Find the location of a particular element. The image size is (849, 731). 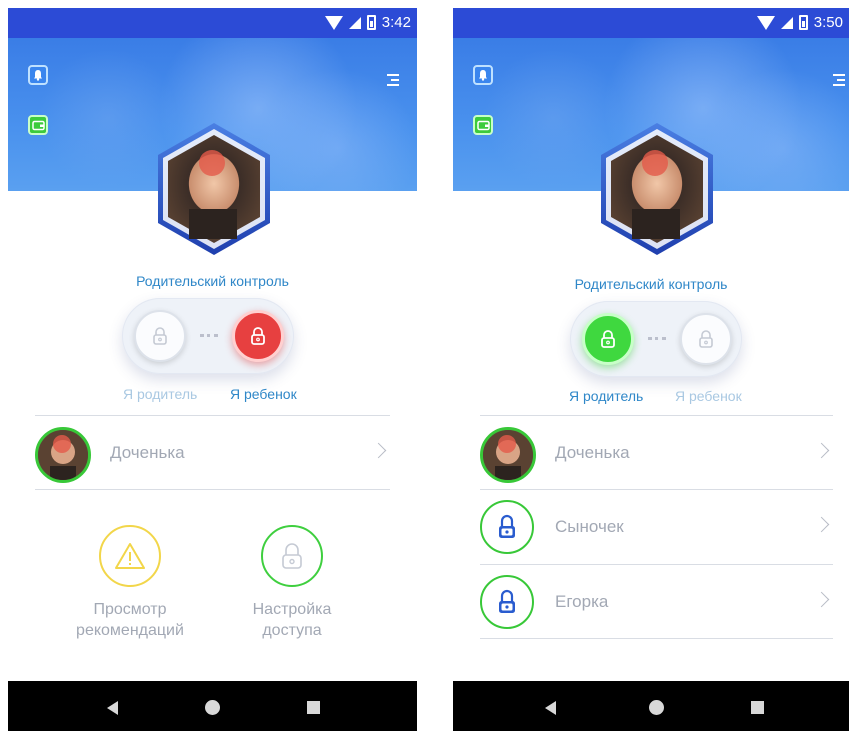

warning-icon is located at coordinates (130, 556).